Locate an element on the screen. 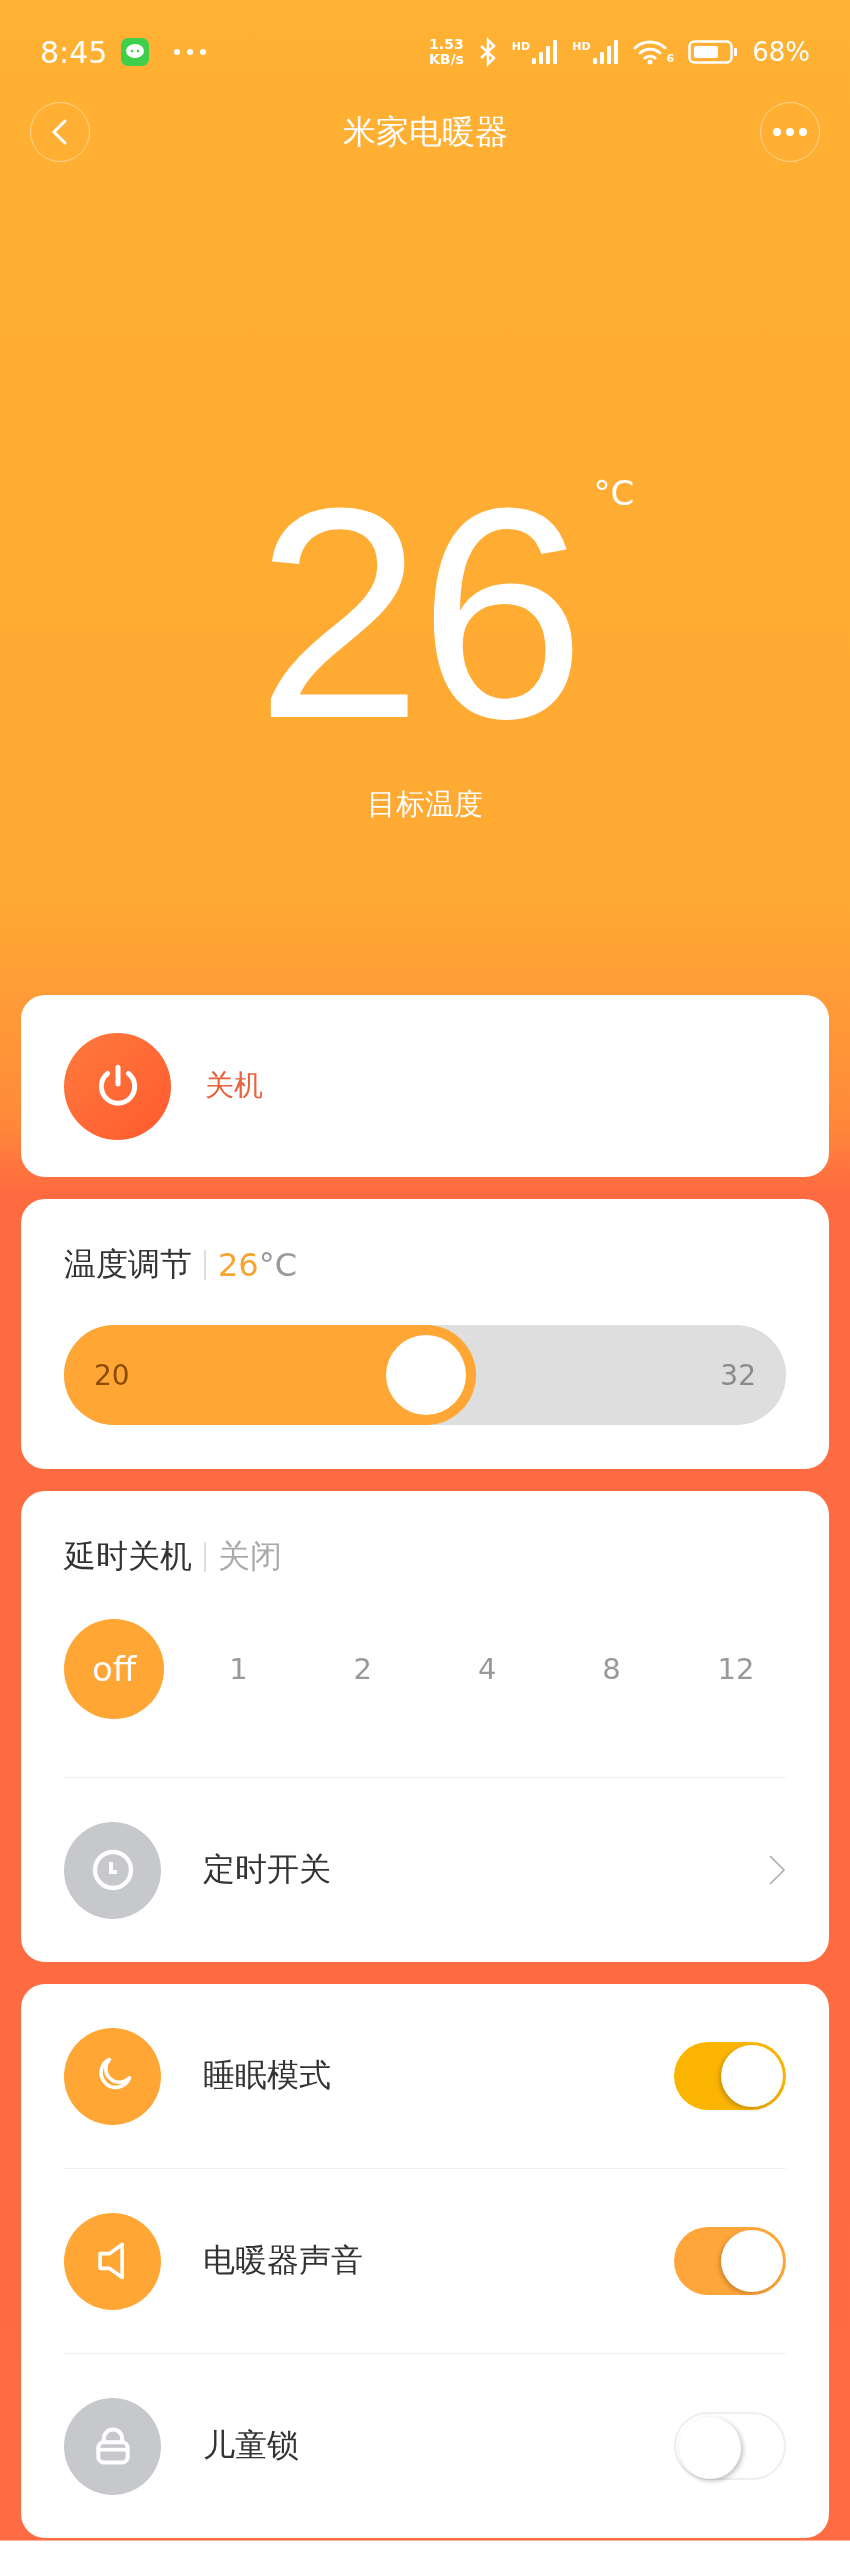 This screenshot has width=850, height=2571. wifi-band-label: 6 is located at coordinates (670, 58).